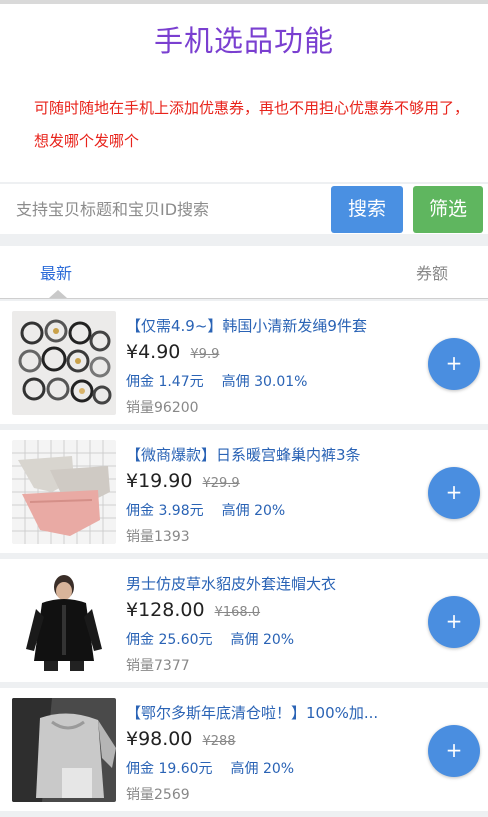  Describe the element at coordinates (252, 124) in the screenshot. I see `banner-description: 可随时随地在手机上添加优惠券，再也不用担心优惠券不够用了，想发哪个发哪个` at that location.